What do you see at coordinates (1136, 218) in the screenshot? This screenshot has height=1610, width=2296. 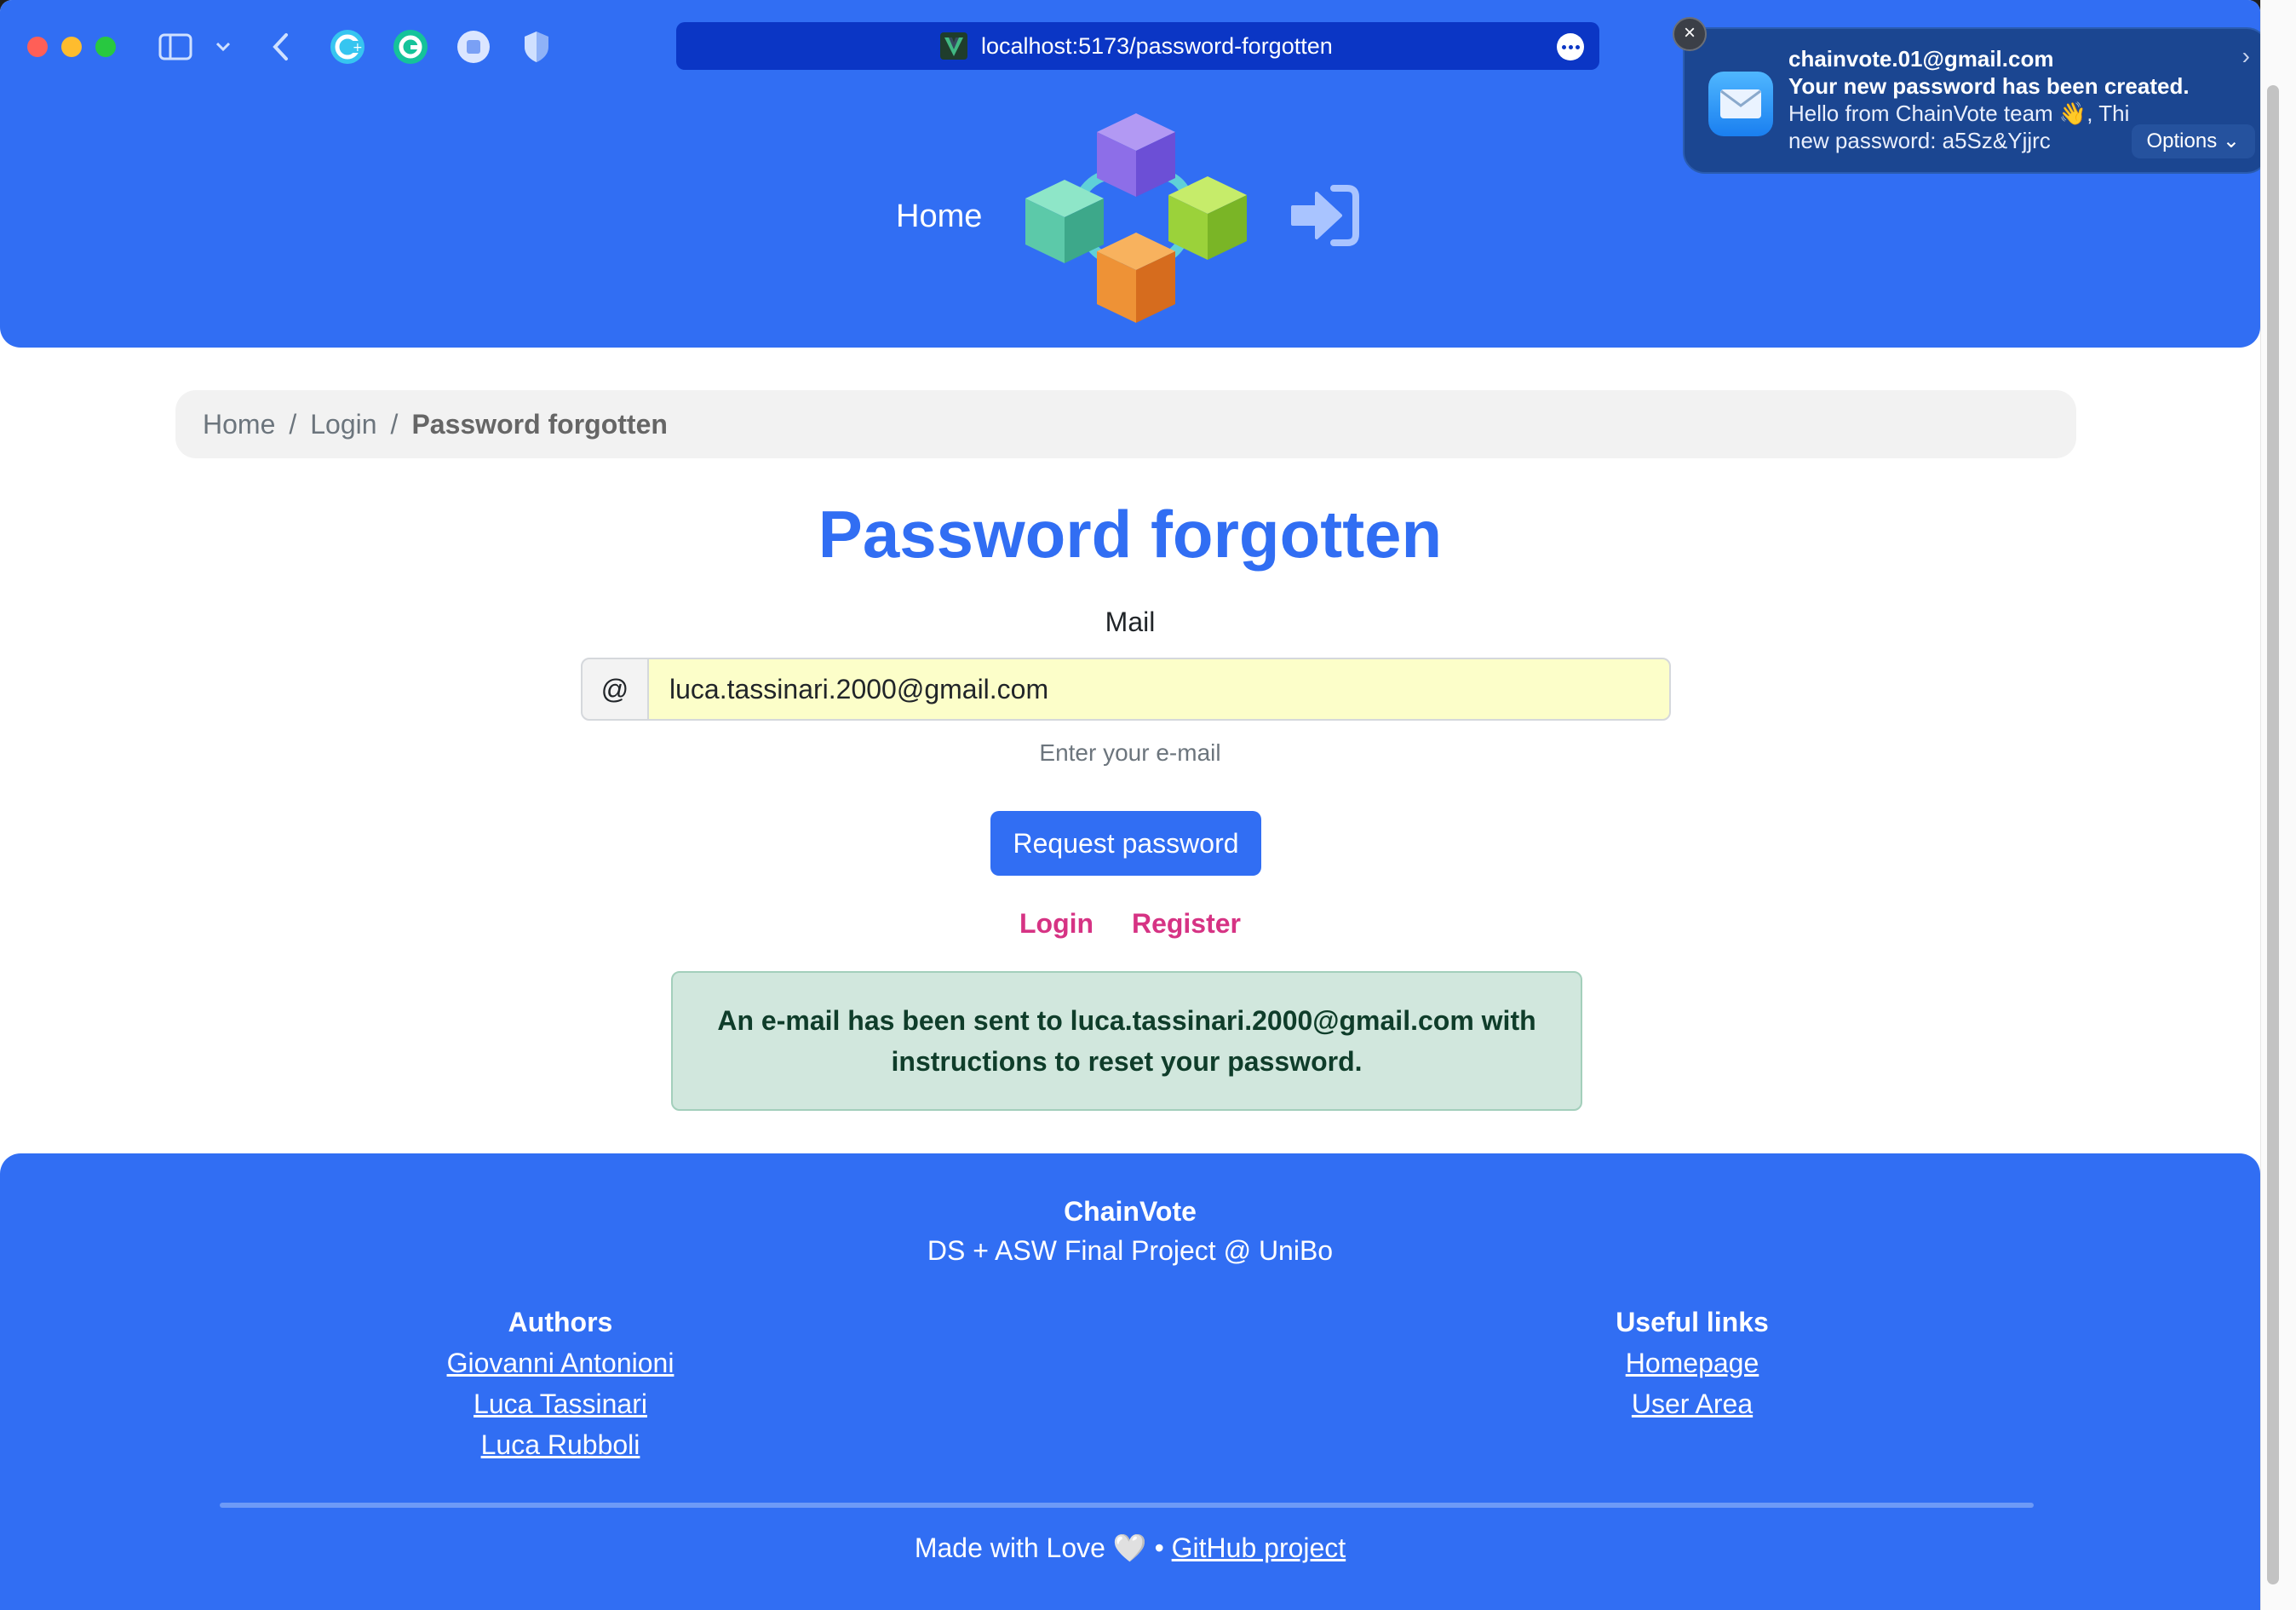 I see `chainvote-logo-icon` at bounding box center [1136, 218].